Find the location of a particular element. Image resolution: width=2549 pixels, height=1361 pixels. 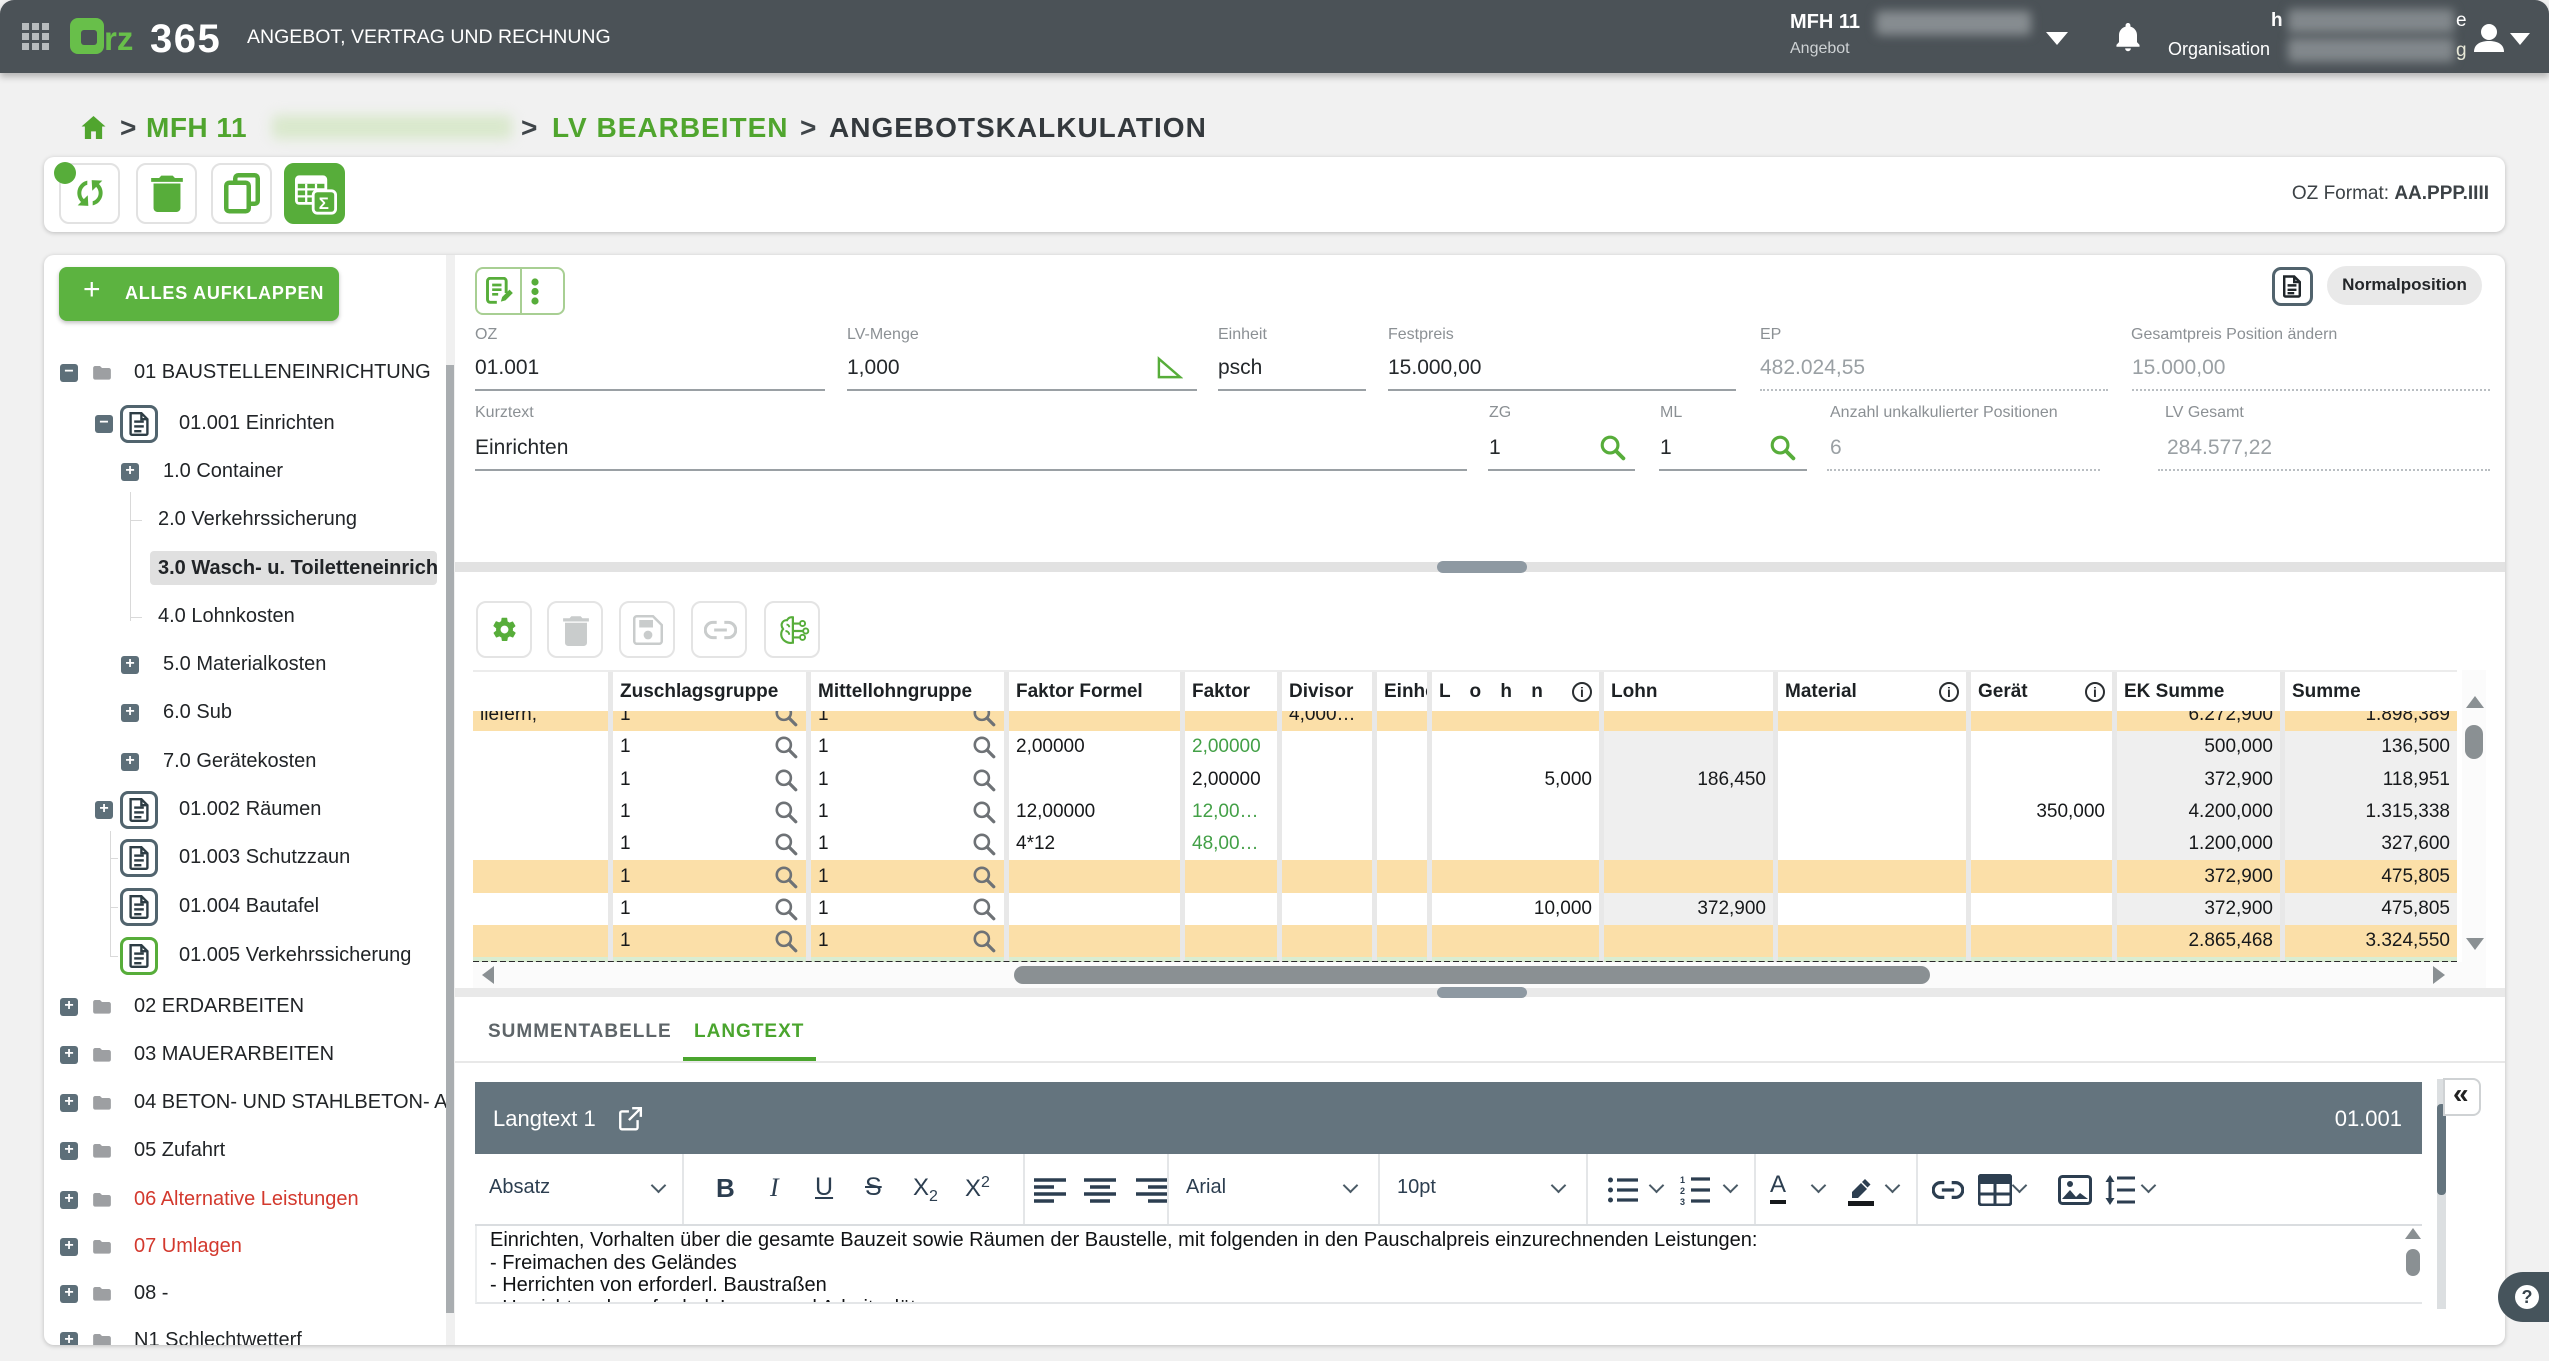

svg-text: Σ is located at coordinates (324, 203).